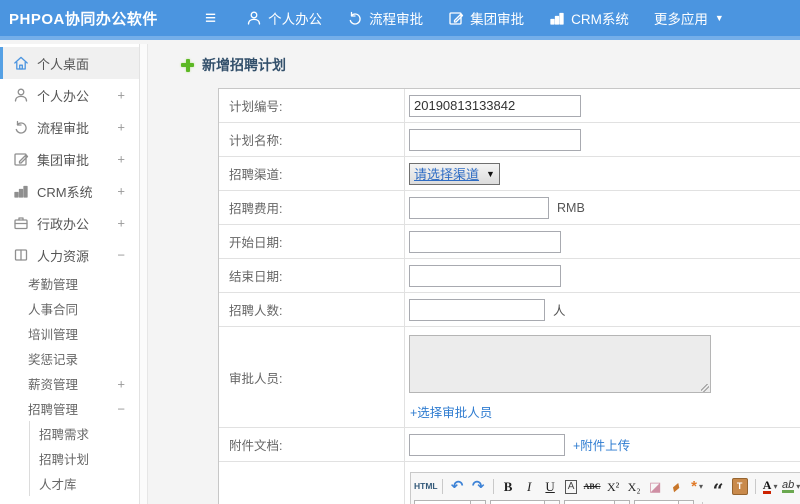  What do you see at coordinates (451, 411) in the screenshot?
I see `choose-approvers-link: +选择审批人员` at bounding box center [451, 411].